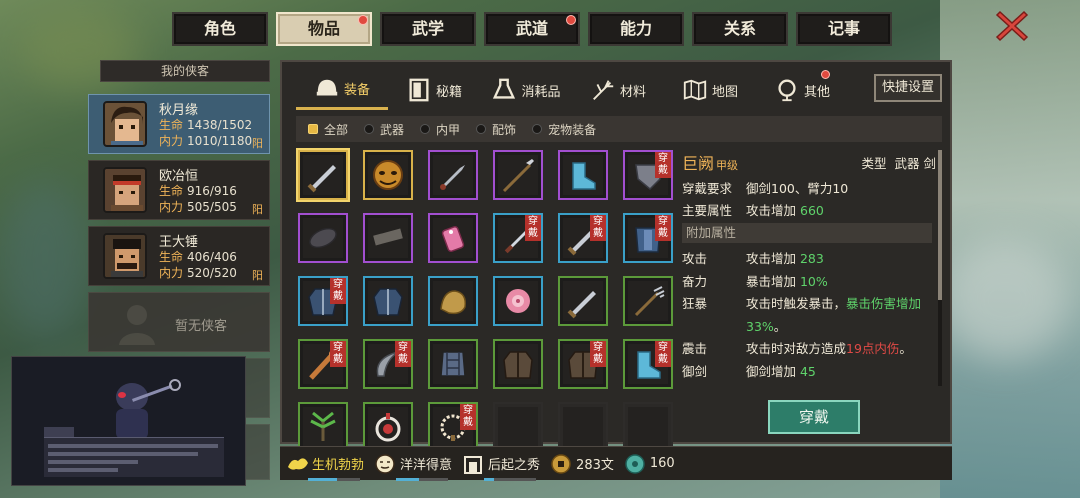  What do you see at coordinates (342, 90) in the screenshot?
I see `category-tab-0: 装备` at bounding box center [342, 90].